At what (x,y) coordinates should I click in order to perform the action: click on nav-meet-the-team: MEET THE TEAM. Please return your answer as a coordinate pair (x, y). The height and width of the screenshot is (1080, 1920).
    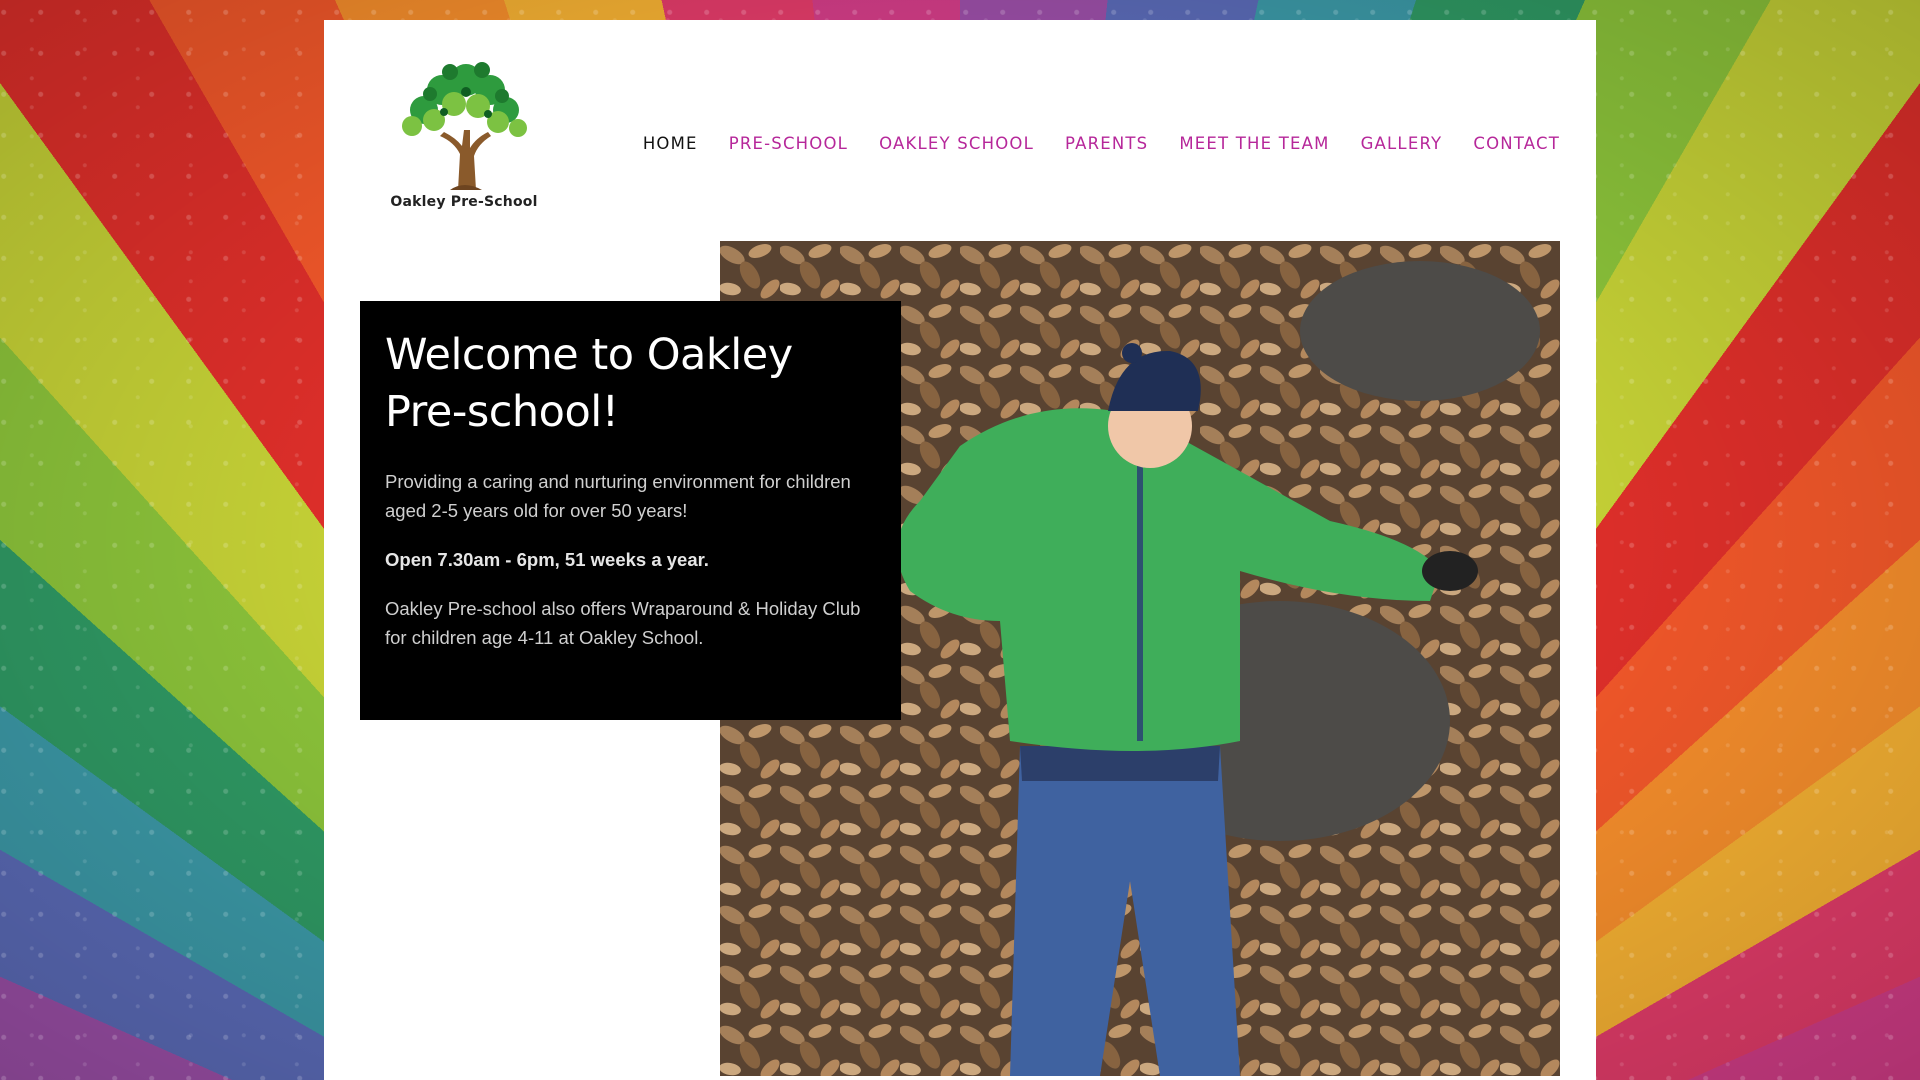
    Looking at the image, I should click on (1254, 143).